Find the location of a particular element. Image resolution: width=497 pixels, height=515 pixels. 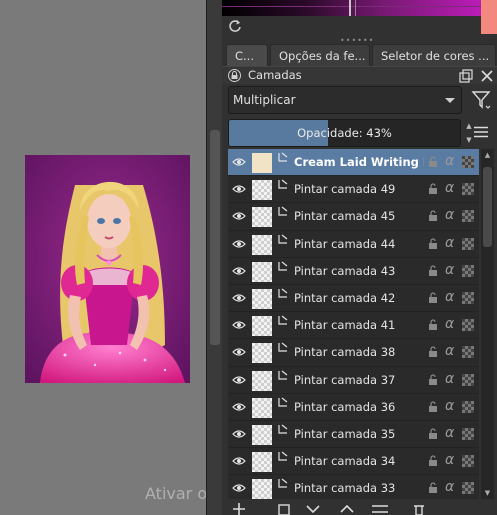

layer-row: Pintar camada 49 α is located at coordinates (353, 190).